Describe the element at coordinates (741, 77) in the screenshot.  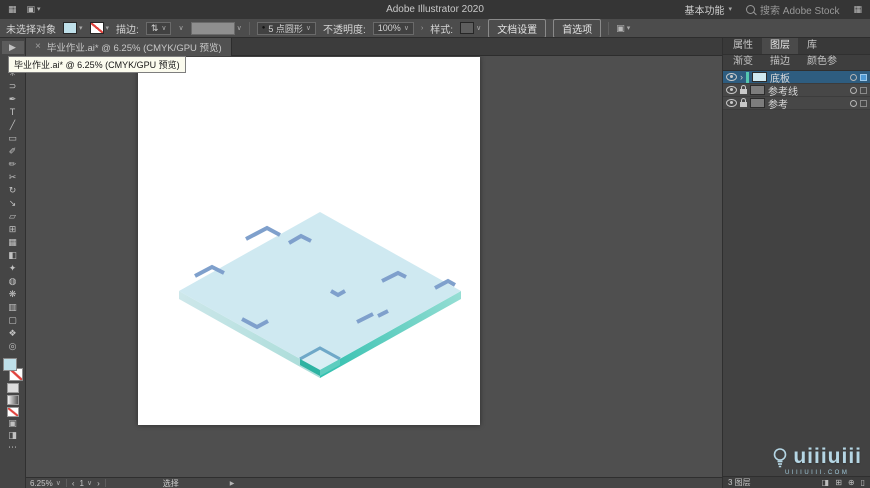
I see `expand-chevron-icon: ›` at that location.